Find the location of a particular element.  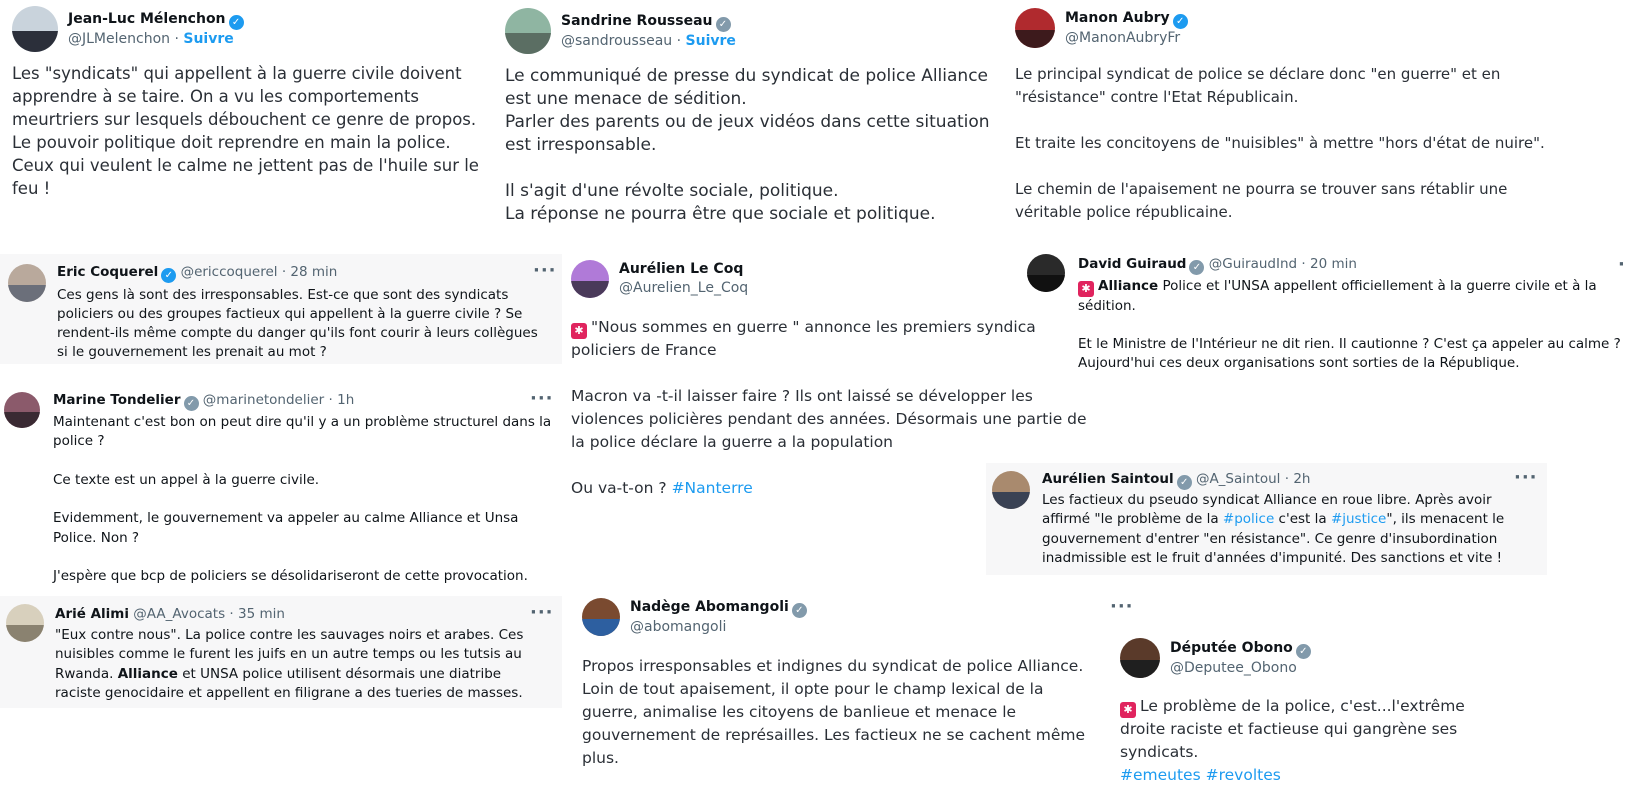

author-handle: @abomangoli is located at coordinates (678, 627).